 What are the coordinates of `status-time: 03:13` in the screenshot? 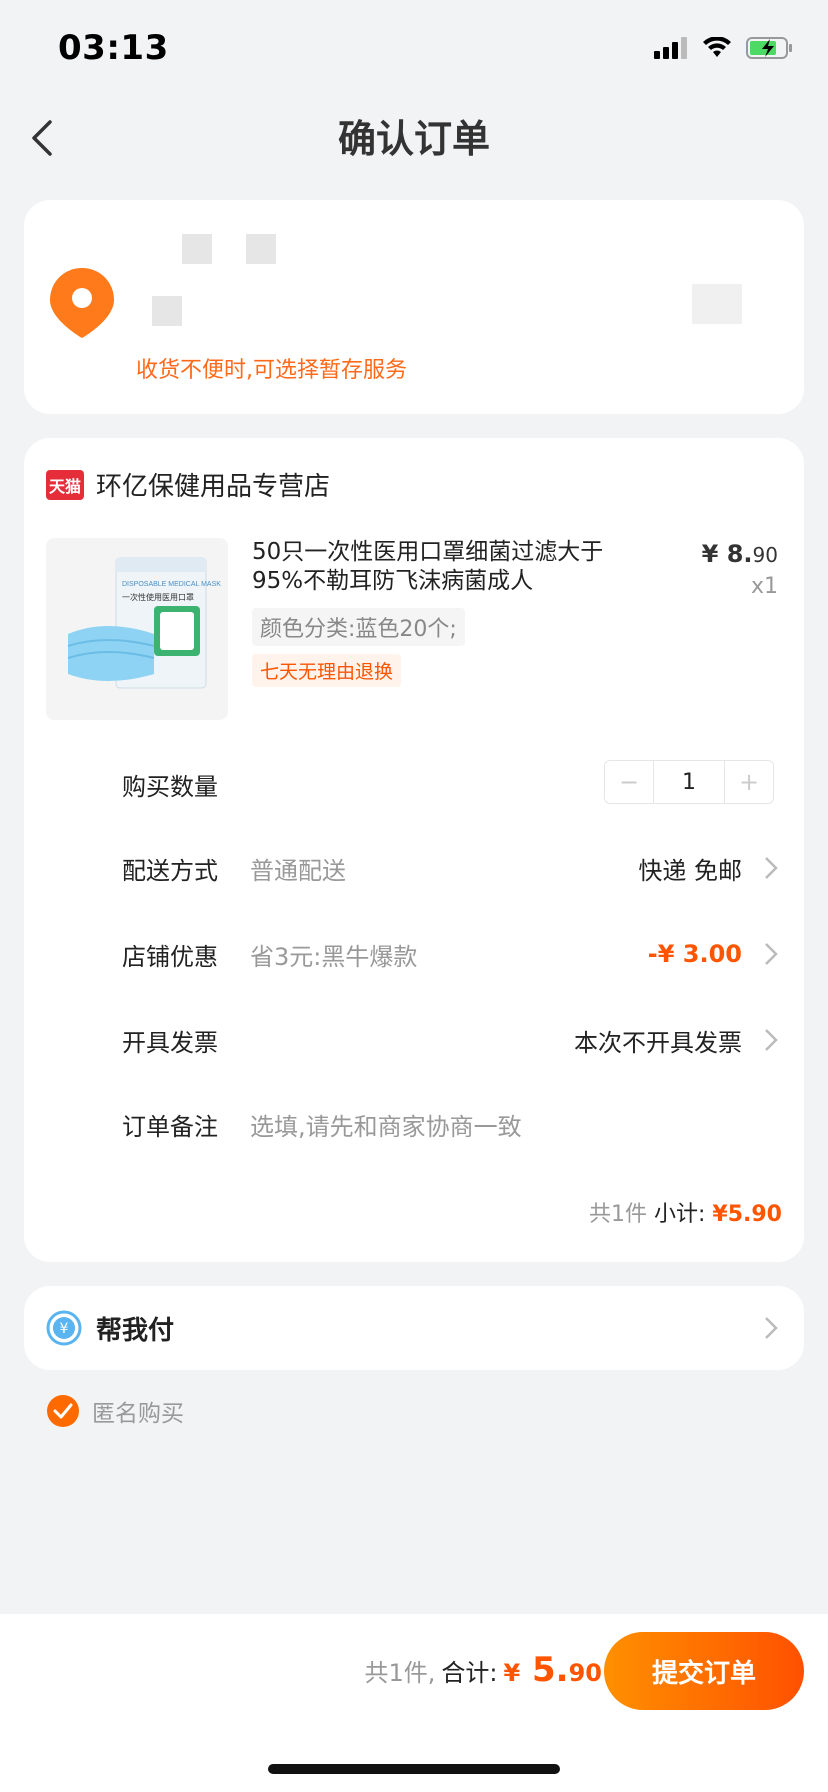 It's located at (113, 48).